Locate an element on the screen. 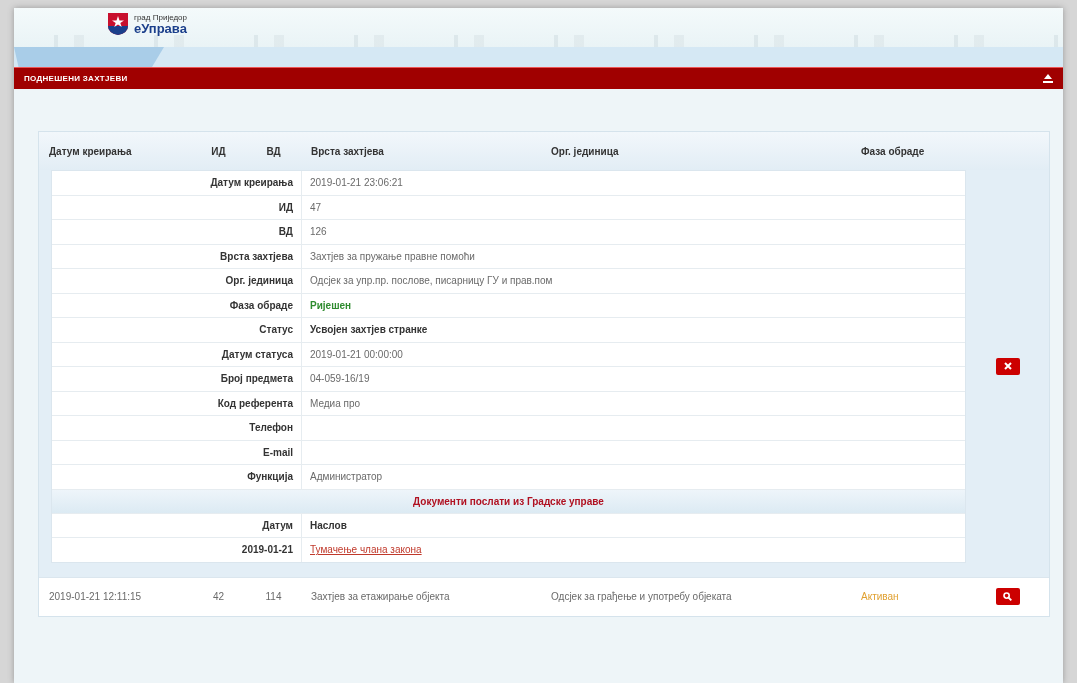  close-icon is located at coordinates (1007, 366).